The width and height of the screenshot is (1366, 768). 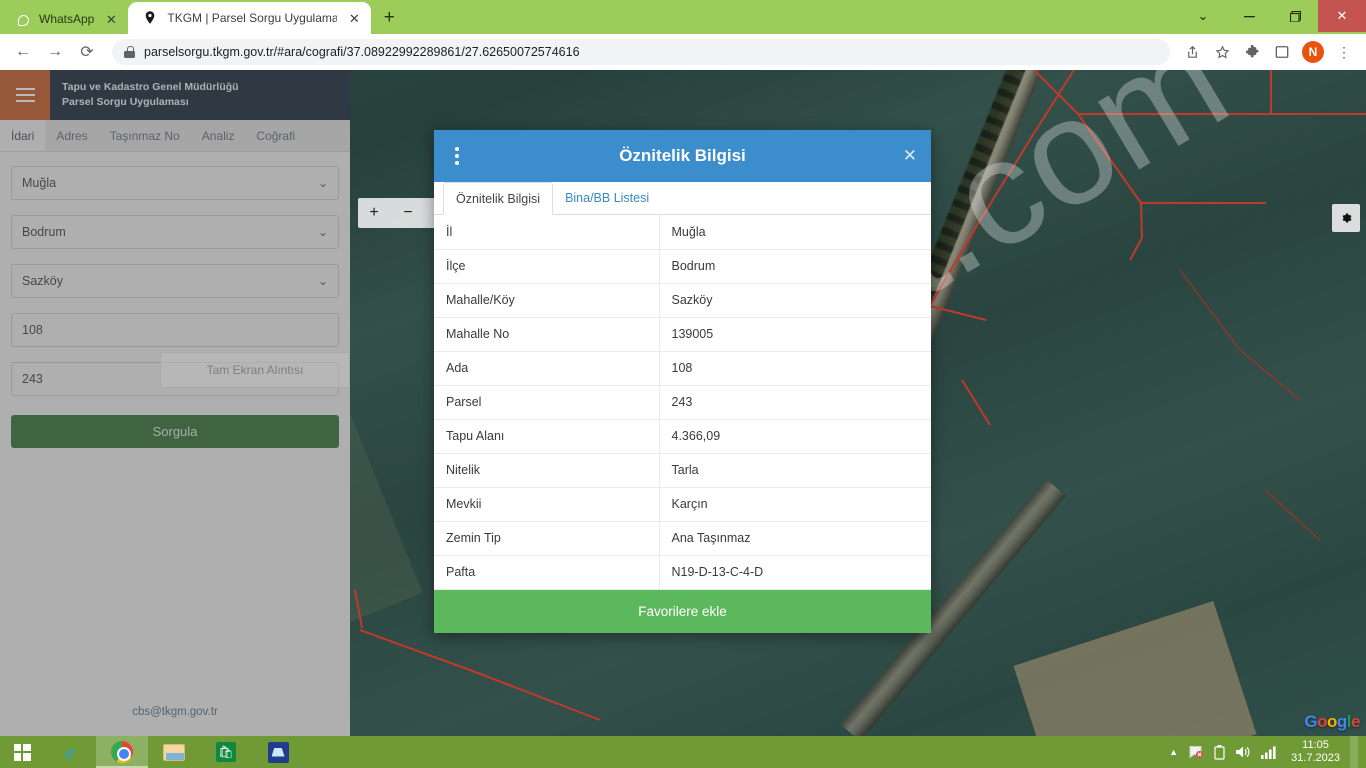 I want to click on profile-avatar: N, so click(x=1313, y=52).